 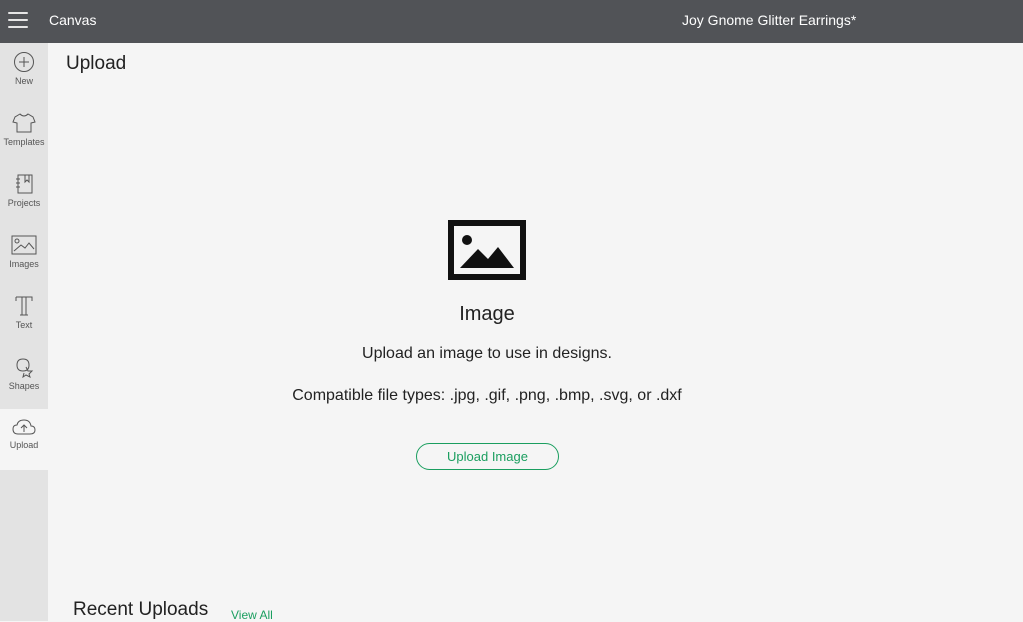 What do you see at coordinates (511, 21) in the screenshot?
I see `top-bar: Canvas Joy Gnome Glitter Earrings*` at bounding box center [511, 21].